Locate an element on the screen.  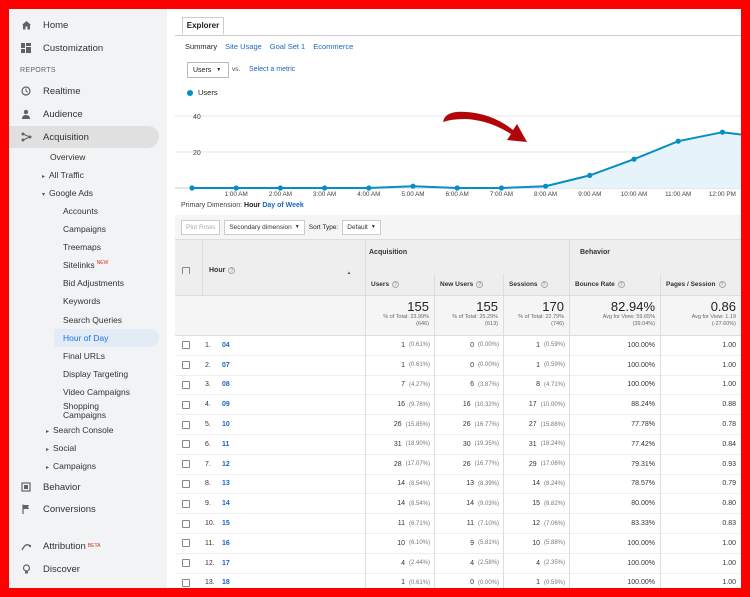
row-hour-link: 15 is located at coordinates (226, 523).